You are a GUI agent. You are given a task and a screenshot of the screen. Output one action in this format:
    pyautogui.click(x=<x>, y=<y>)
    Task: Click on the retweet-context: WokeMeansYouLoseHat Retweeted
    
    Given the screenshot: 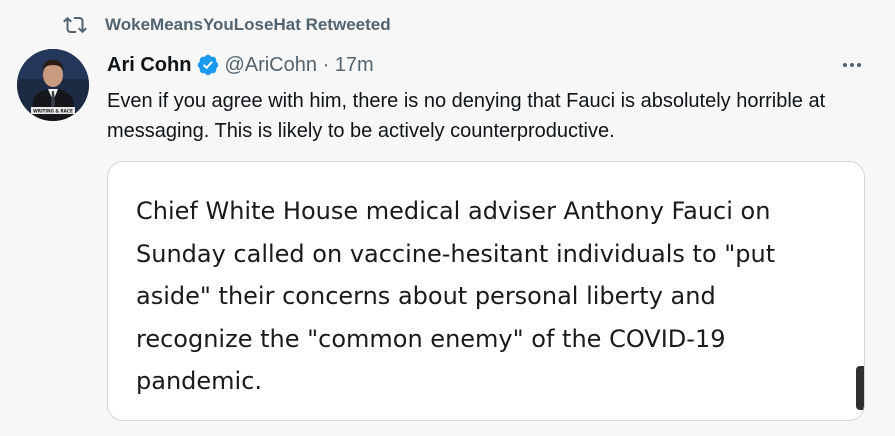 What is the action you would take?
    pyautogui.click(x=227, y=25)
    